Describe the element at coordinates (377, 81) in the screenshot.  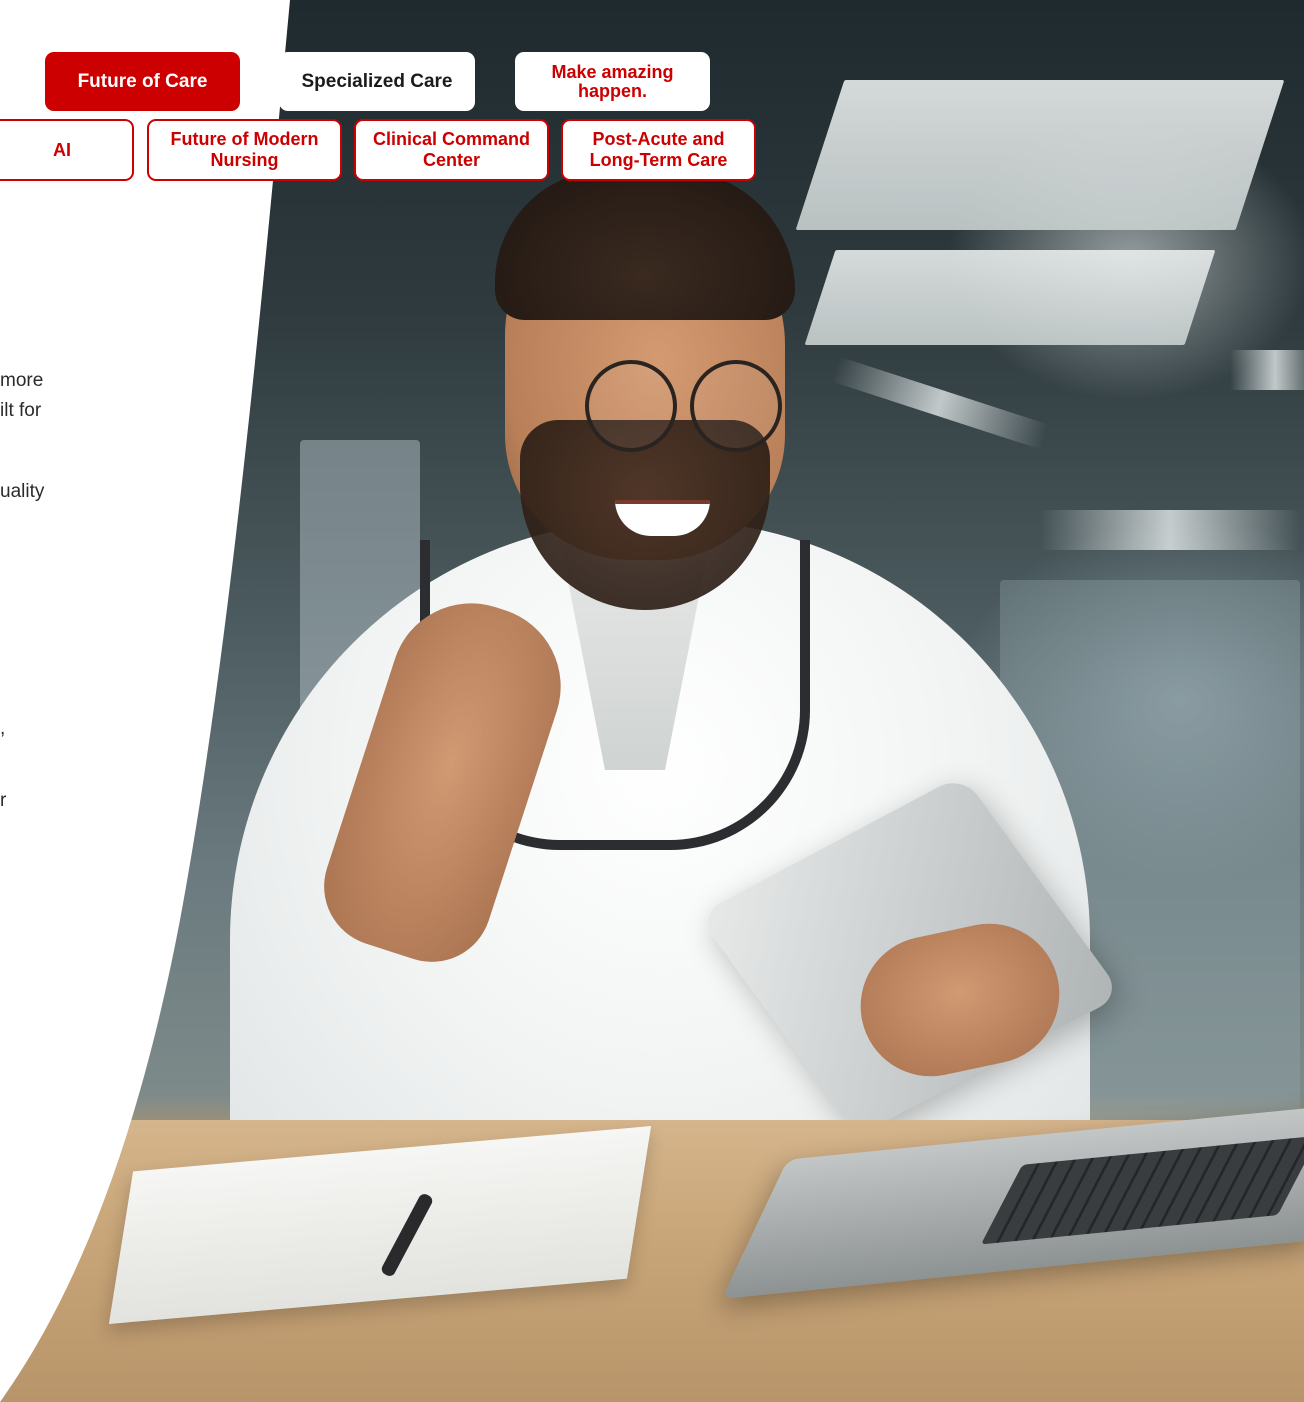
I see `tab-specialized-care: Specialized Care` at that location.